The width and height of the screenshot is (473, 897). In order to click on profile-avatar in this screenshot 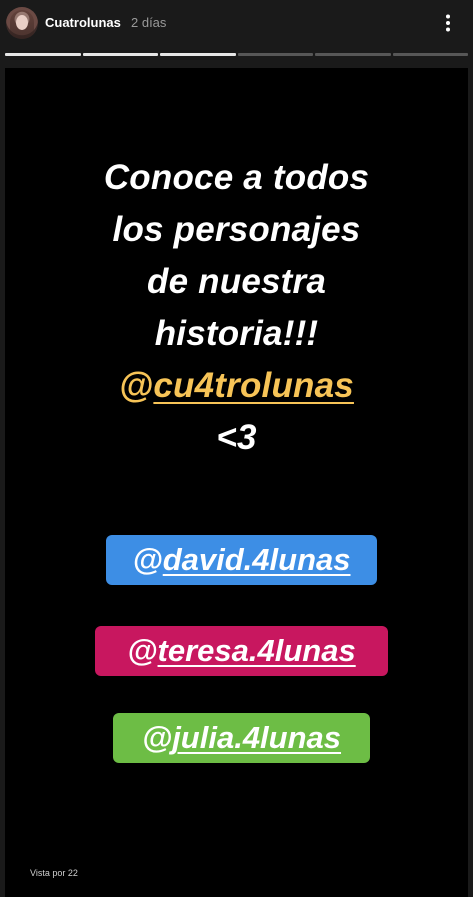, I will do `click(22, 23)`.